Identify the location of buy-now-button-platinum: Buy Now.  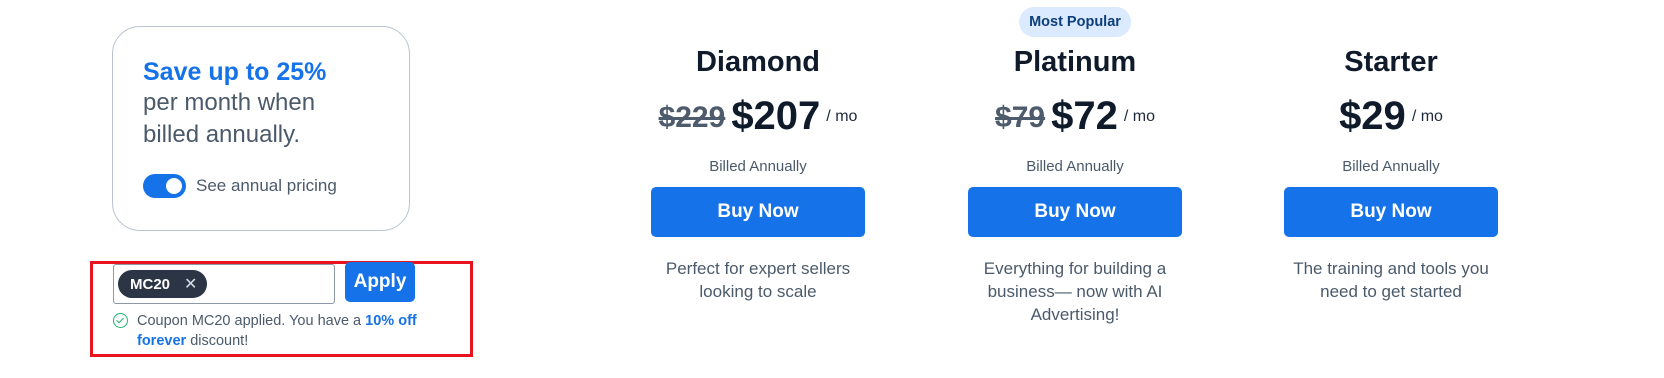
(1075, 212).